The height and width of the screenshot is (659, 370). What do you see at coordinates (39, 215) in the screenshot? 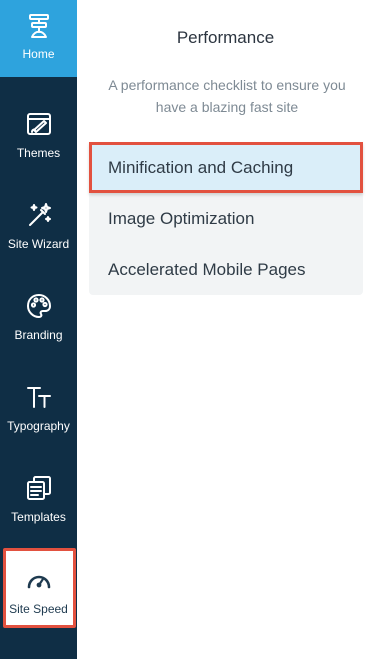
I see `magic-wand-icon` at bounding box center [39, 215].